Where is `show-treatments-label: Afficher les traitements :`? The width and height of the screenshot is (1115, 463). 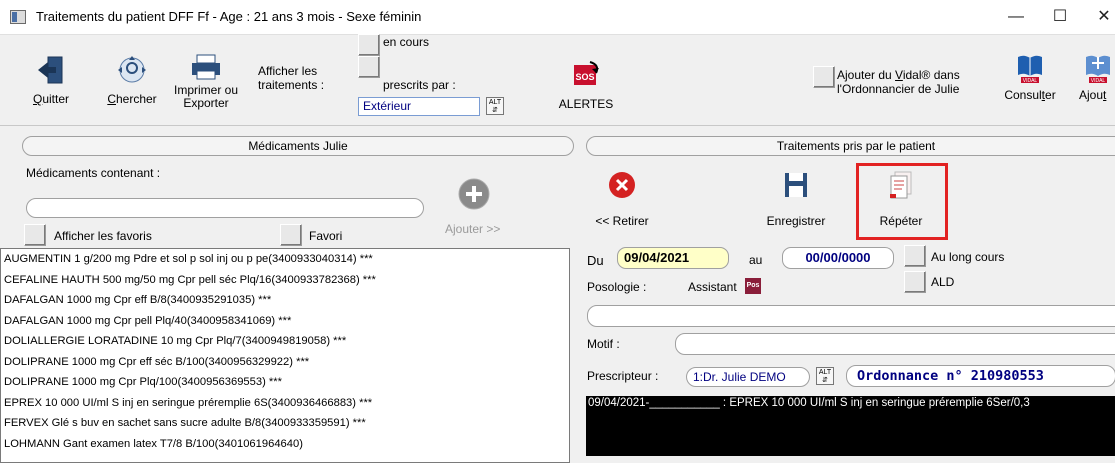 show-treatments-label: Afficher les traitements : is located at coordinates (291, 78).